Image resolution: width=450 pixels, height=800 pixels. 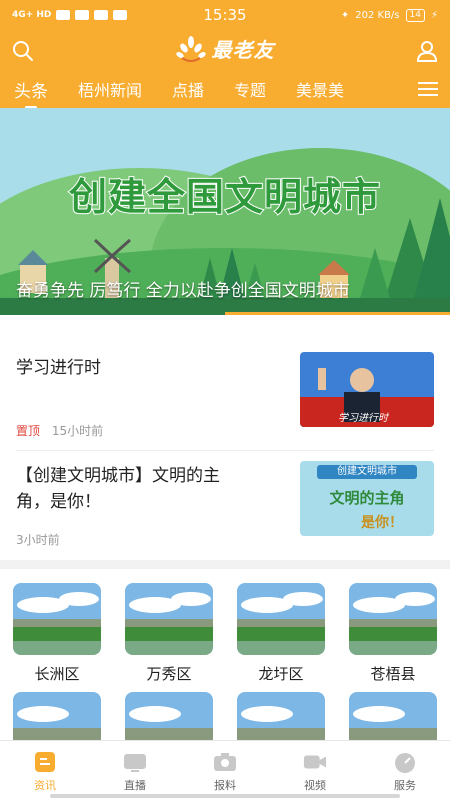 I want to click on nav-live: 直播, so click(x=135, y=770).